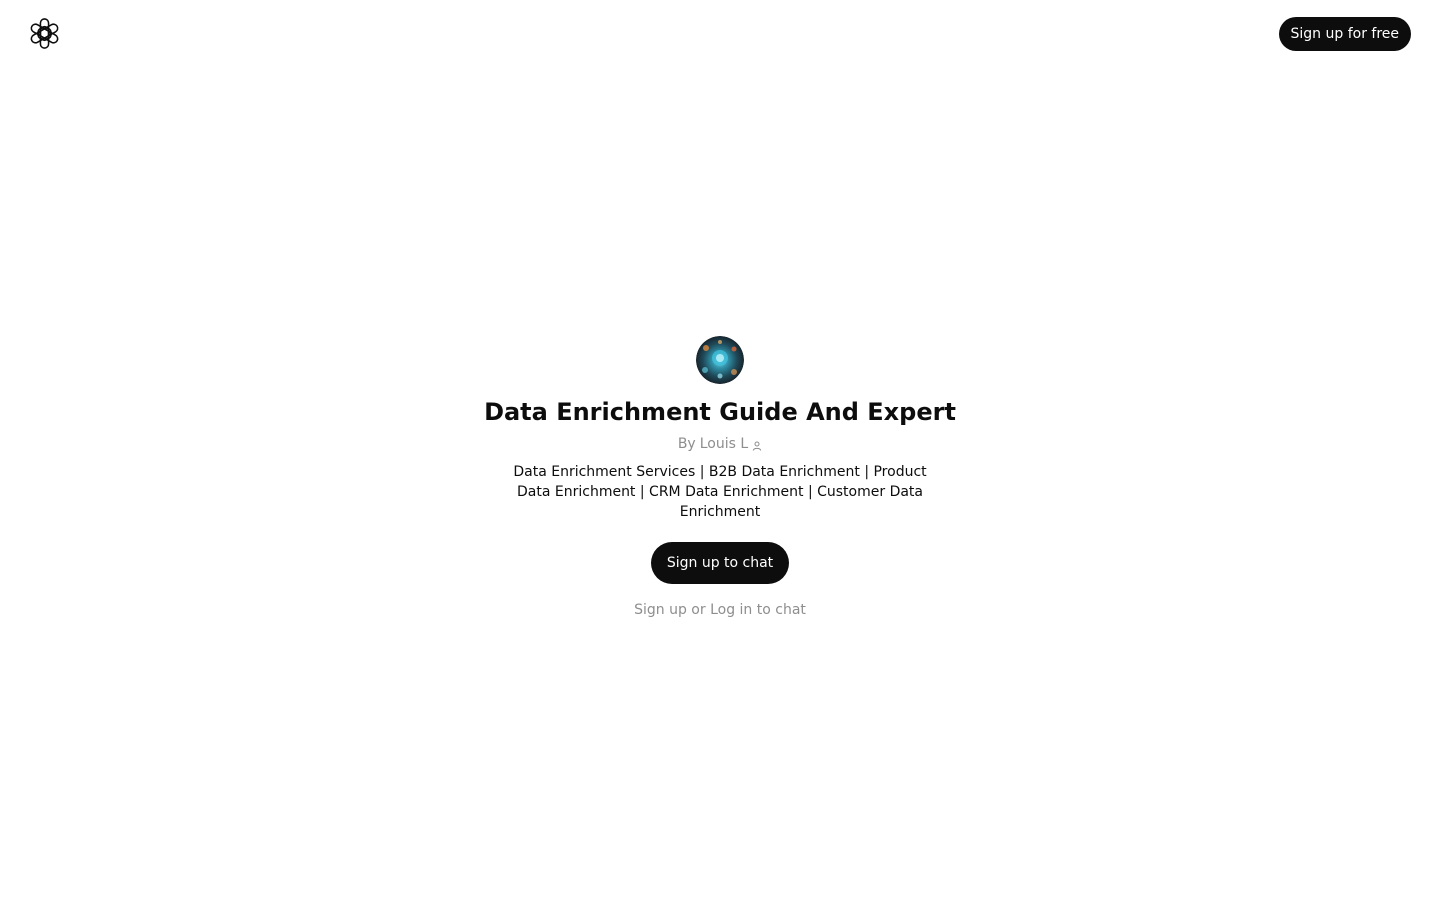 This screenshot has height=900, width=1440. What do you see at coordinates (781, 610) in the screenshot?
I see `to-chat-text: to chat` at bounding box center [781, 610].